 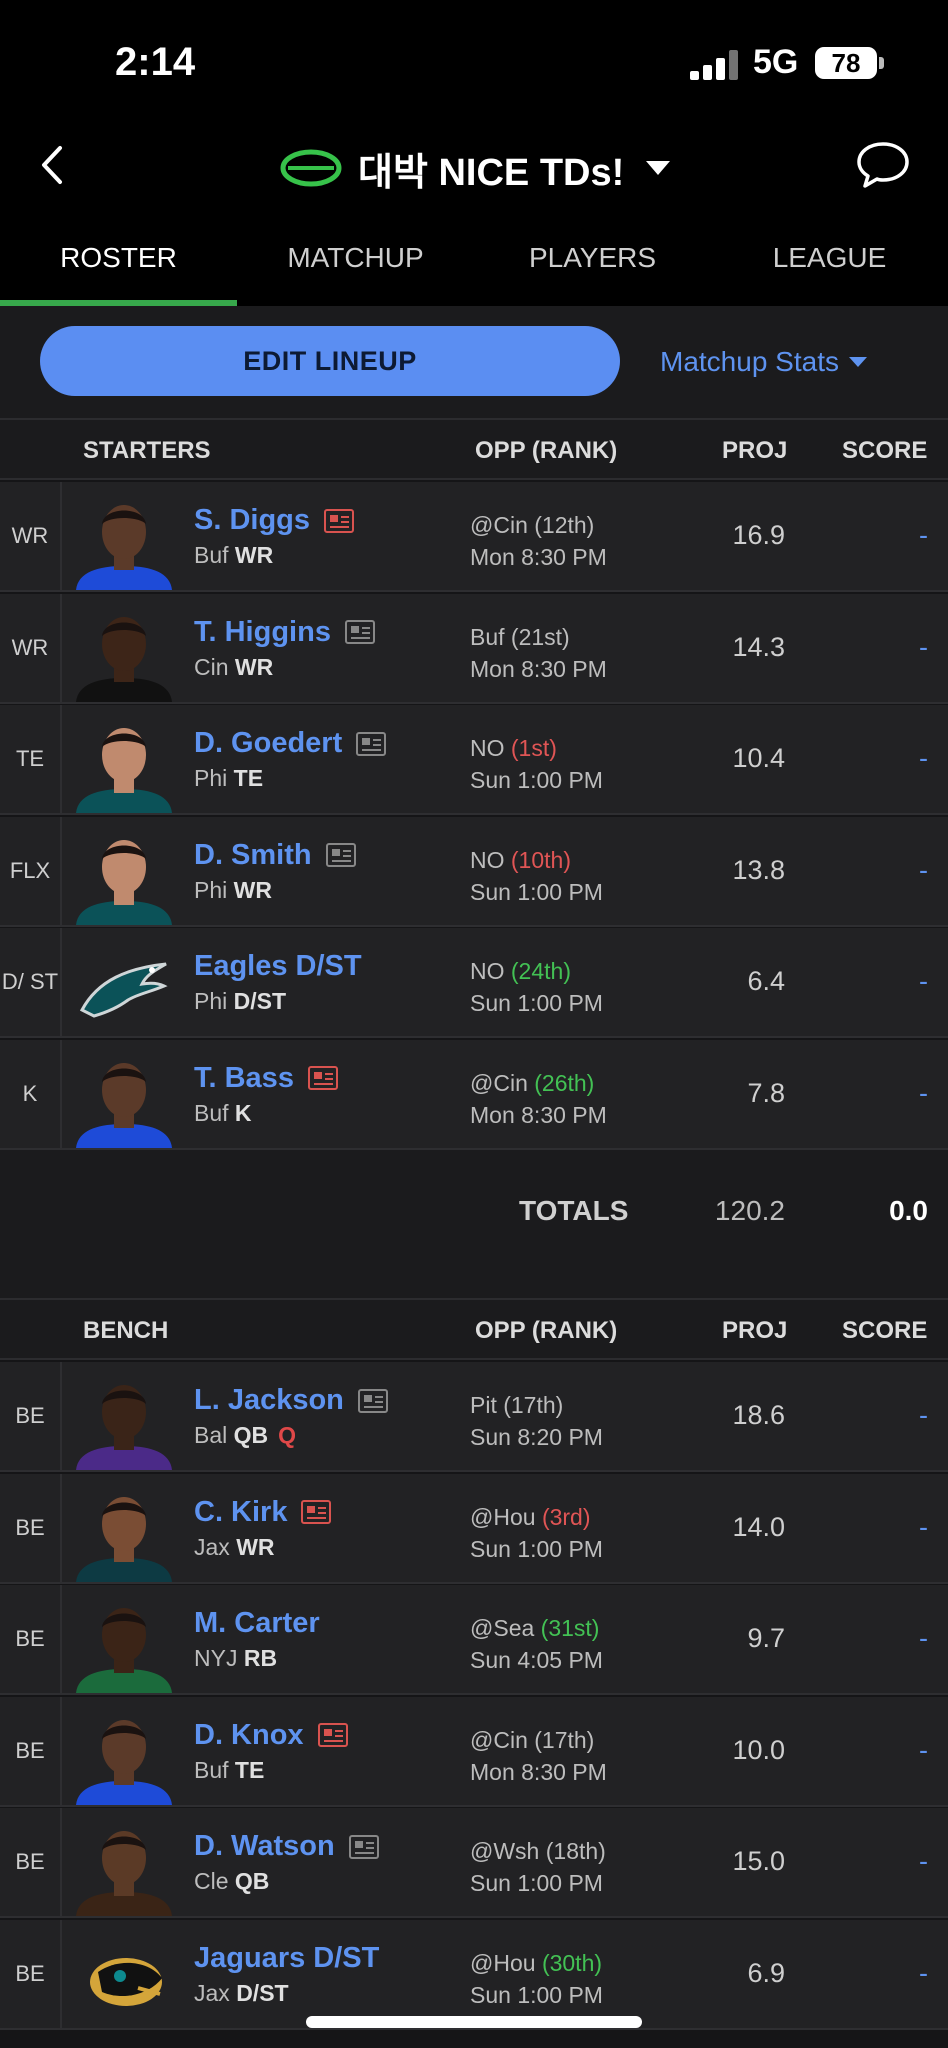 I want to click on action-bar: EDIT LINEUP Matchup Stats, so click(x=474, y=362).